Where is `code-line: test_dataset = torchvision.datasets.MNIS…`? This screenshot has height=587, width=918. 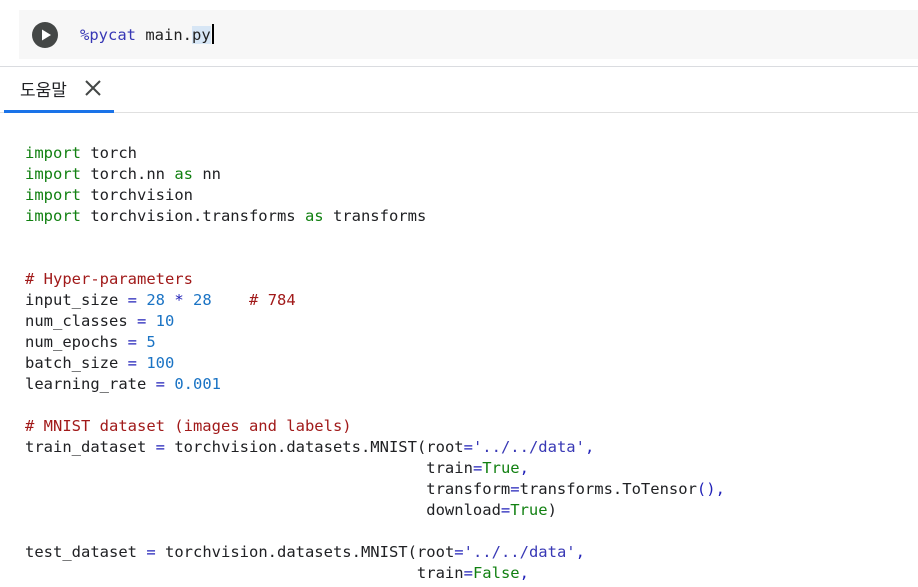 code-line: test_dataset = torchvision.datasets.MNIS… is located at coordinates (375, 552).